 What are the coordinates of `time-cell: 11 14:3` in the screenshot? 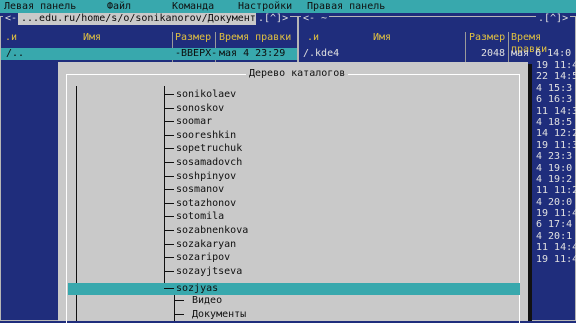 It's located at (556, 111).